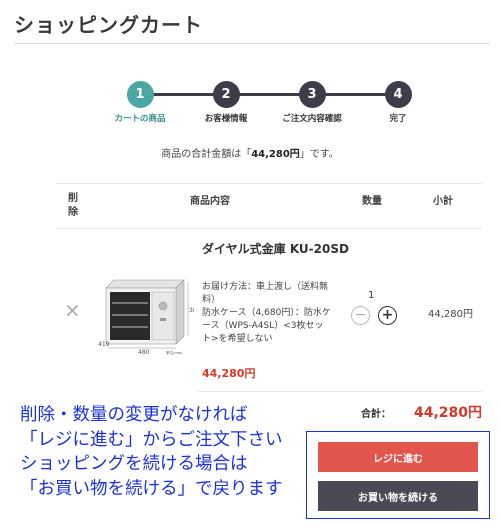 The image size is (500, 530). I want to click on header-item: 商品内容, so click(210, 201).